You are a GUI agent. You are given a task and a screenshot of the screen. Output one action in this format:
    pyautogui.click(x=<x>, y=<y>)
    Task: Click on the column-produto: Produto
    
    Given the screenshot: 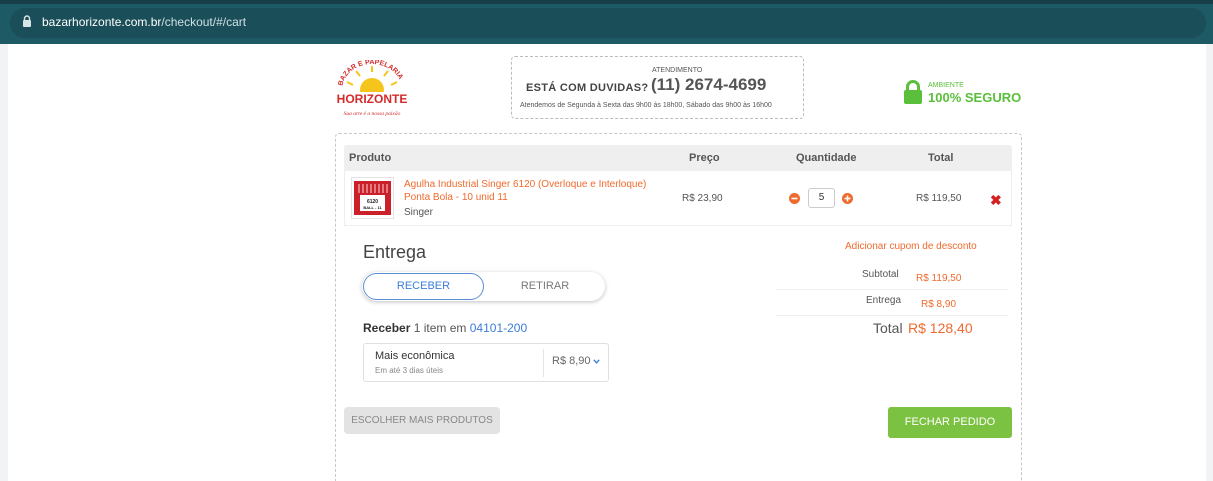 What is the action you would take?
    pyautogui.click(x=370, y=158)
    